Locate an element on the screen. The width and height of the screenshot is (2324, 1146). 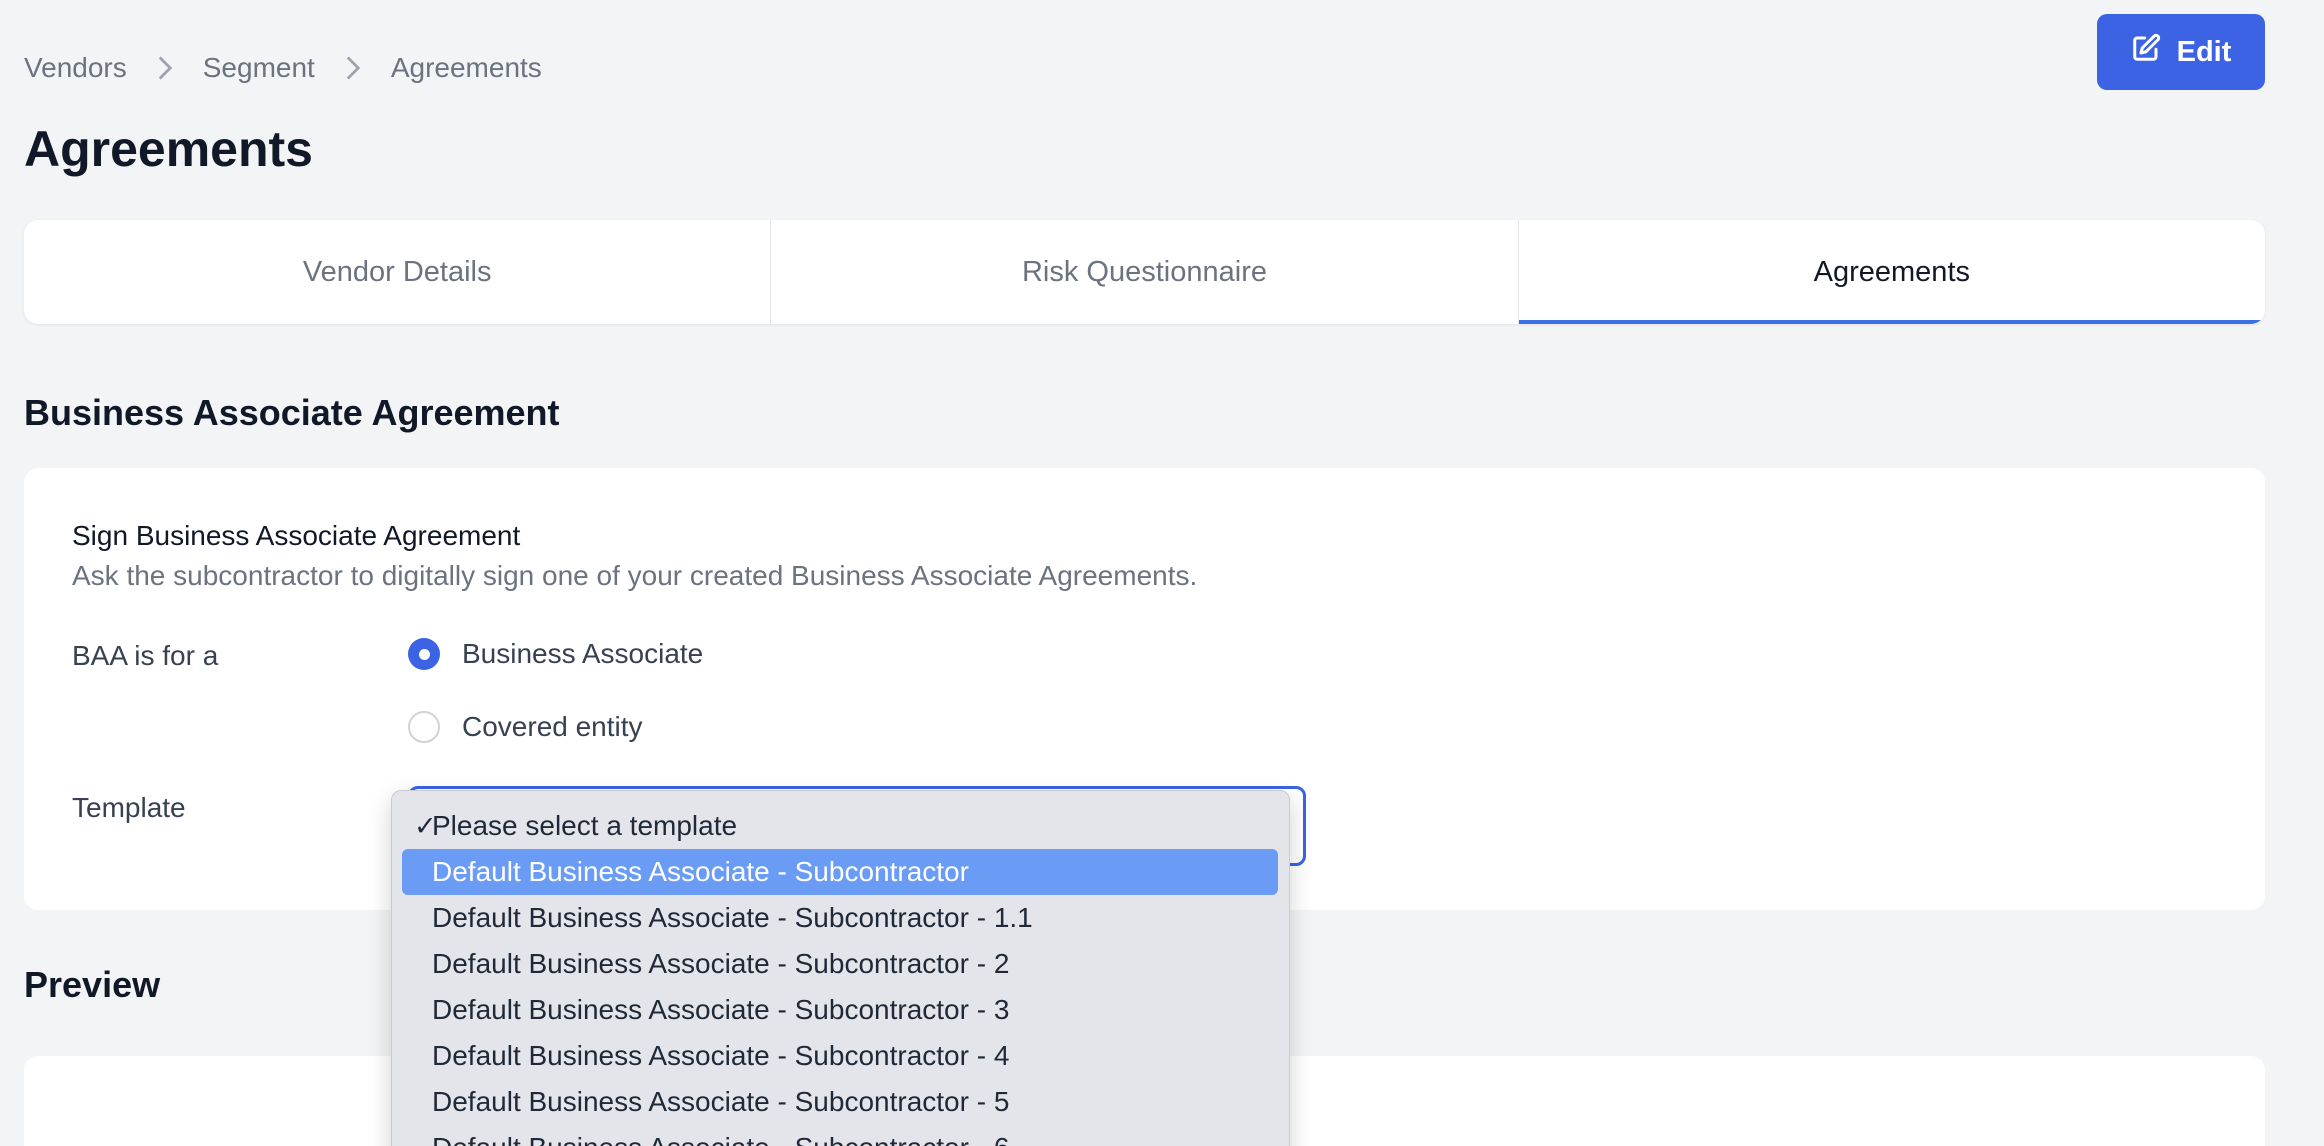
radio-label-covered-entity: Covered entity is located at coordinates (552, 726).